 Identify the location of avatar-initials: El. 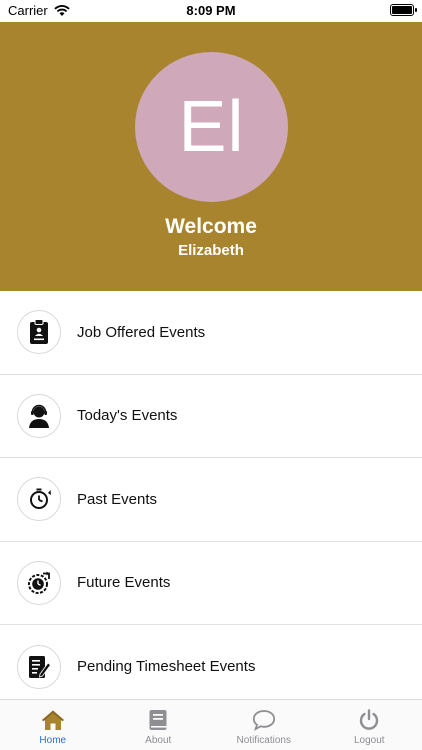
(211, 127).